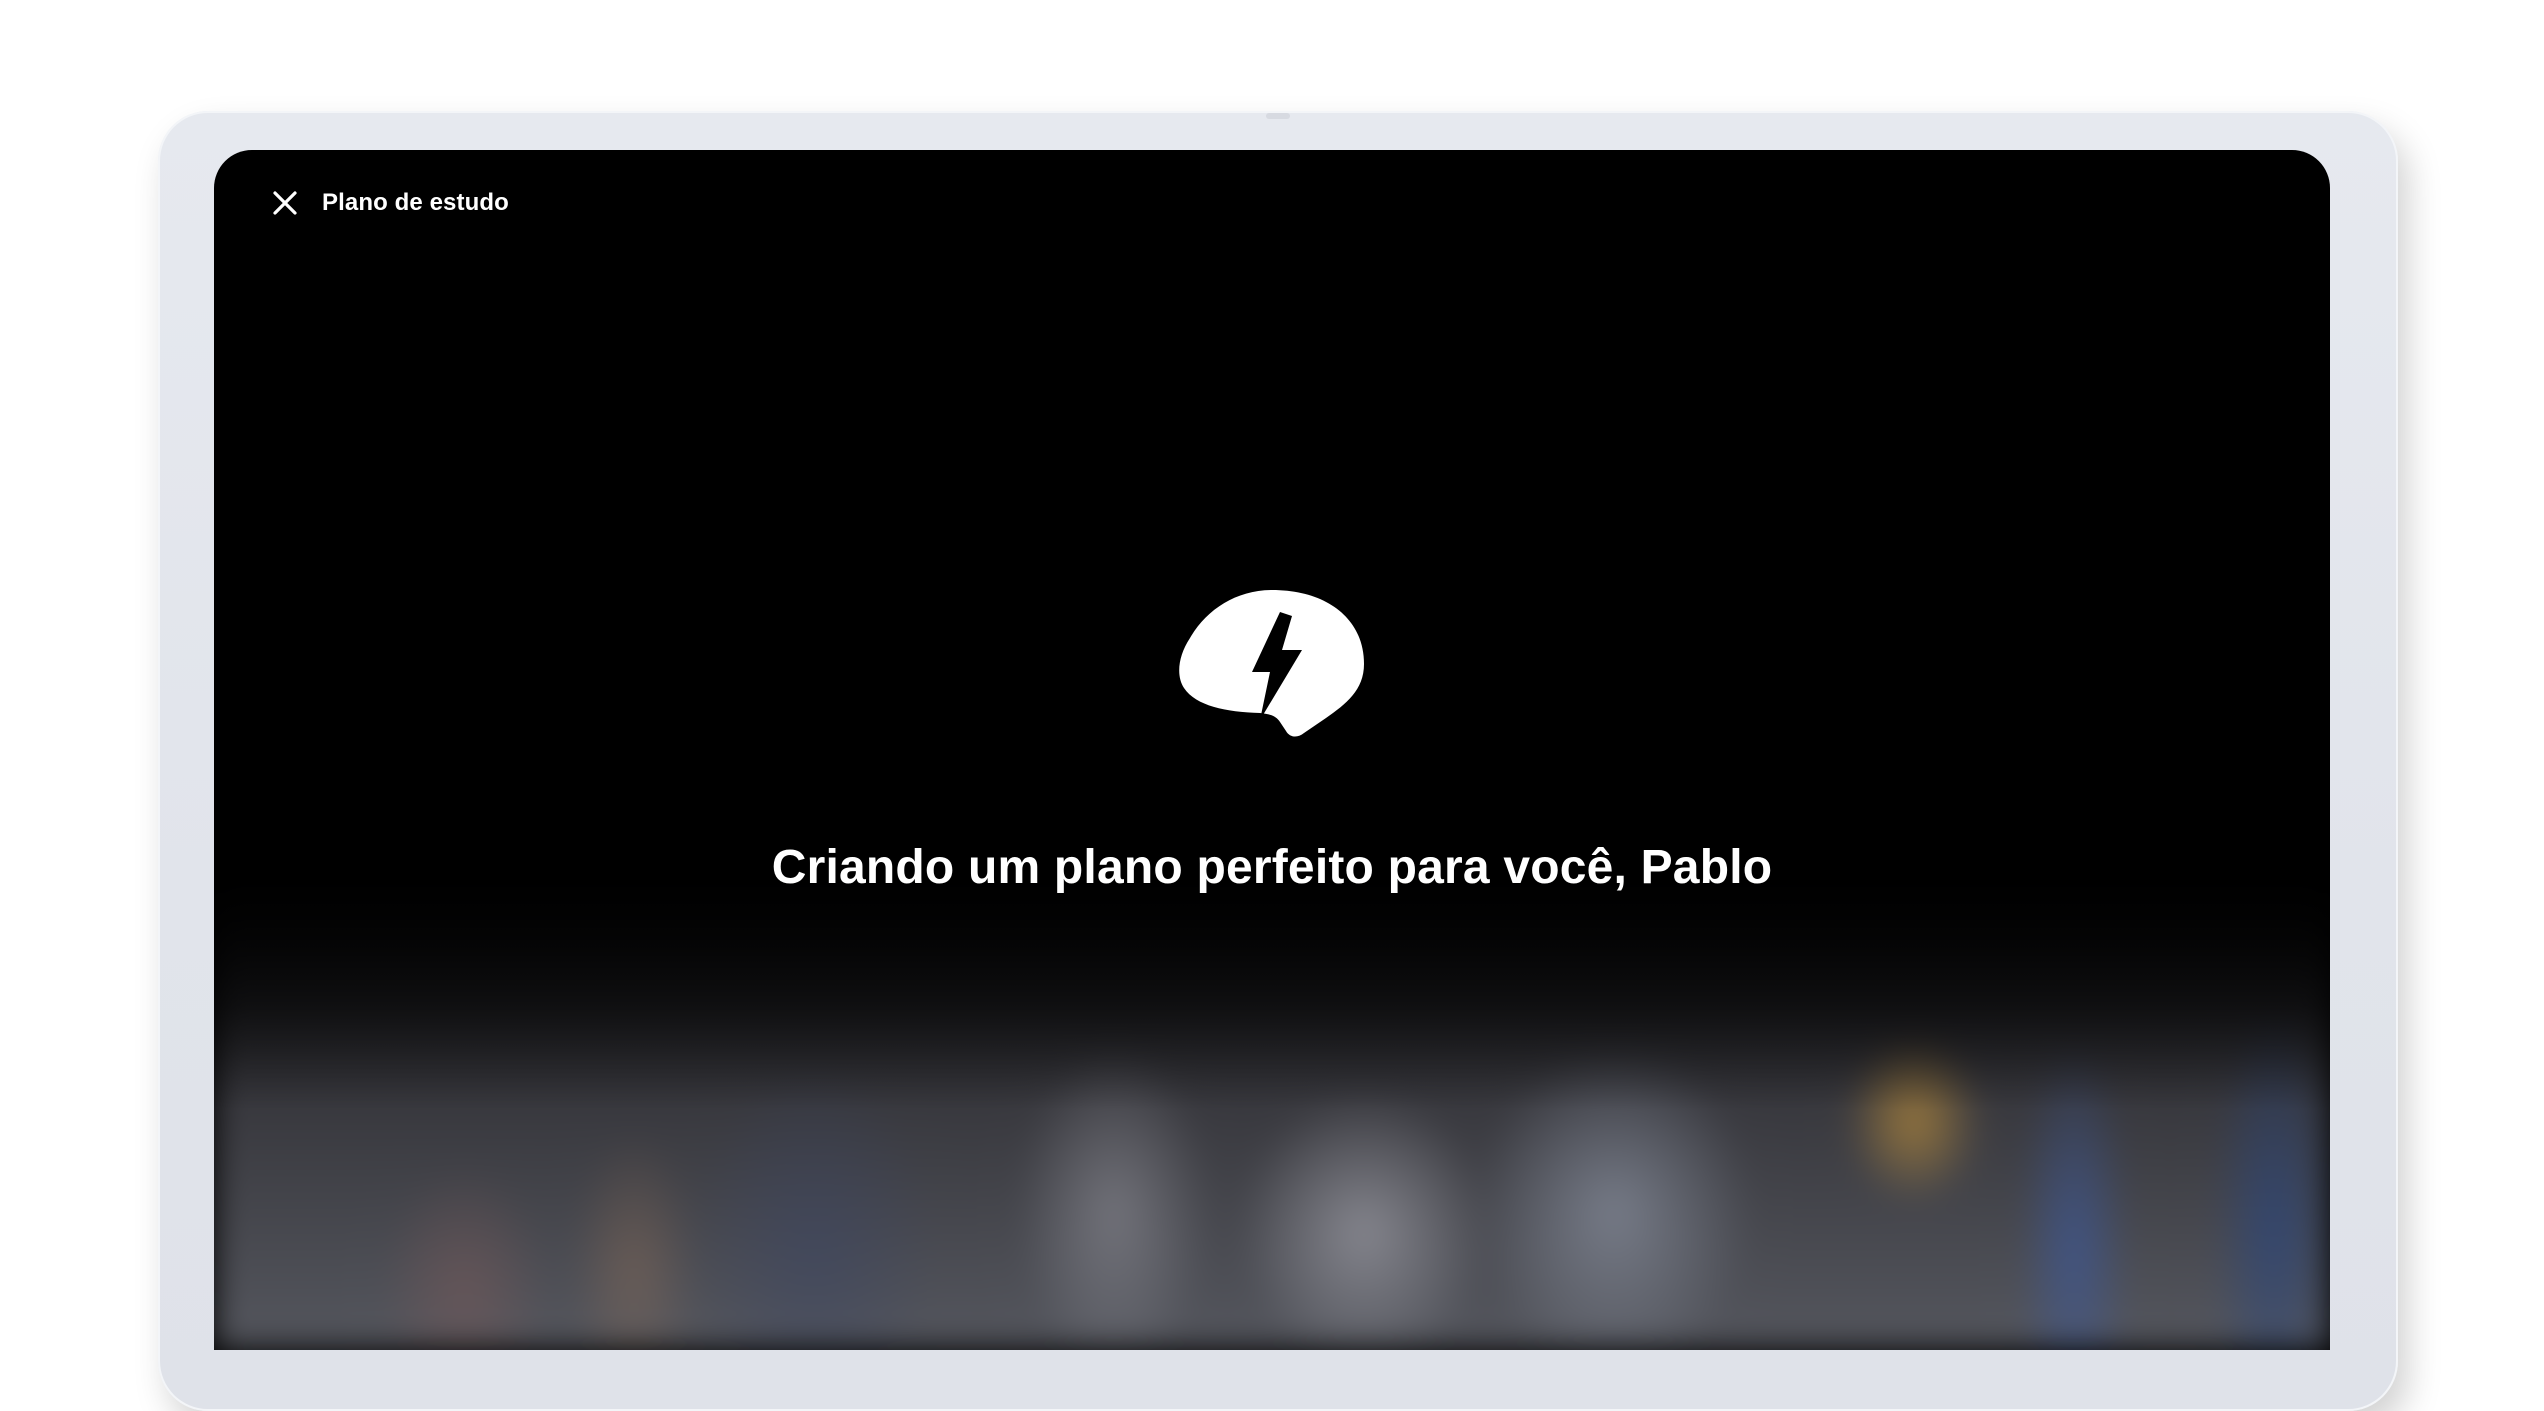  I want to click on close-button, so click(285, 203).